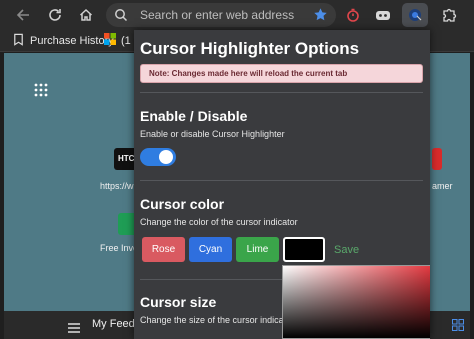 The image size is (474, 339). What do you see at coordinates (415, 15) in the screenshot?
I see `cursor-highlighter-extension-icon` at bounding box center [415, 15].